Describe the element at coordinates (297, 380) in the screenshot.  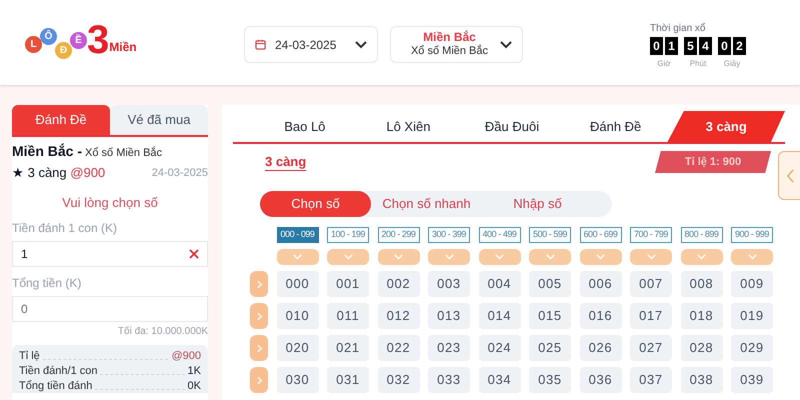
I see `number-button: 030` at that location.